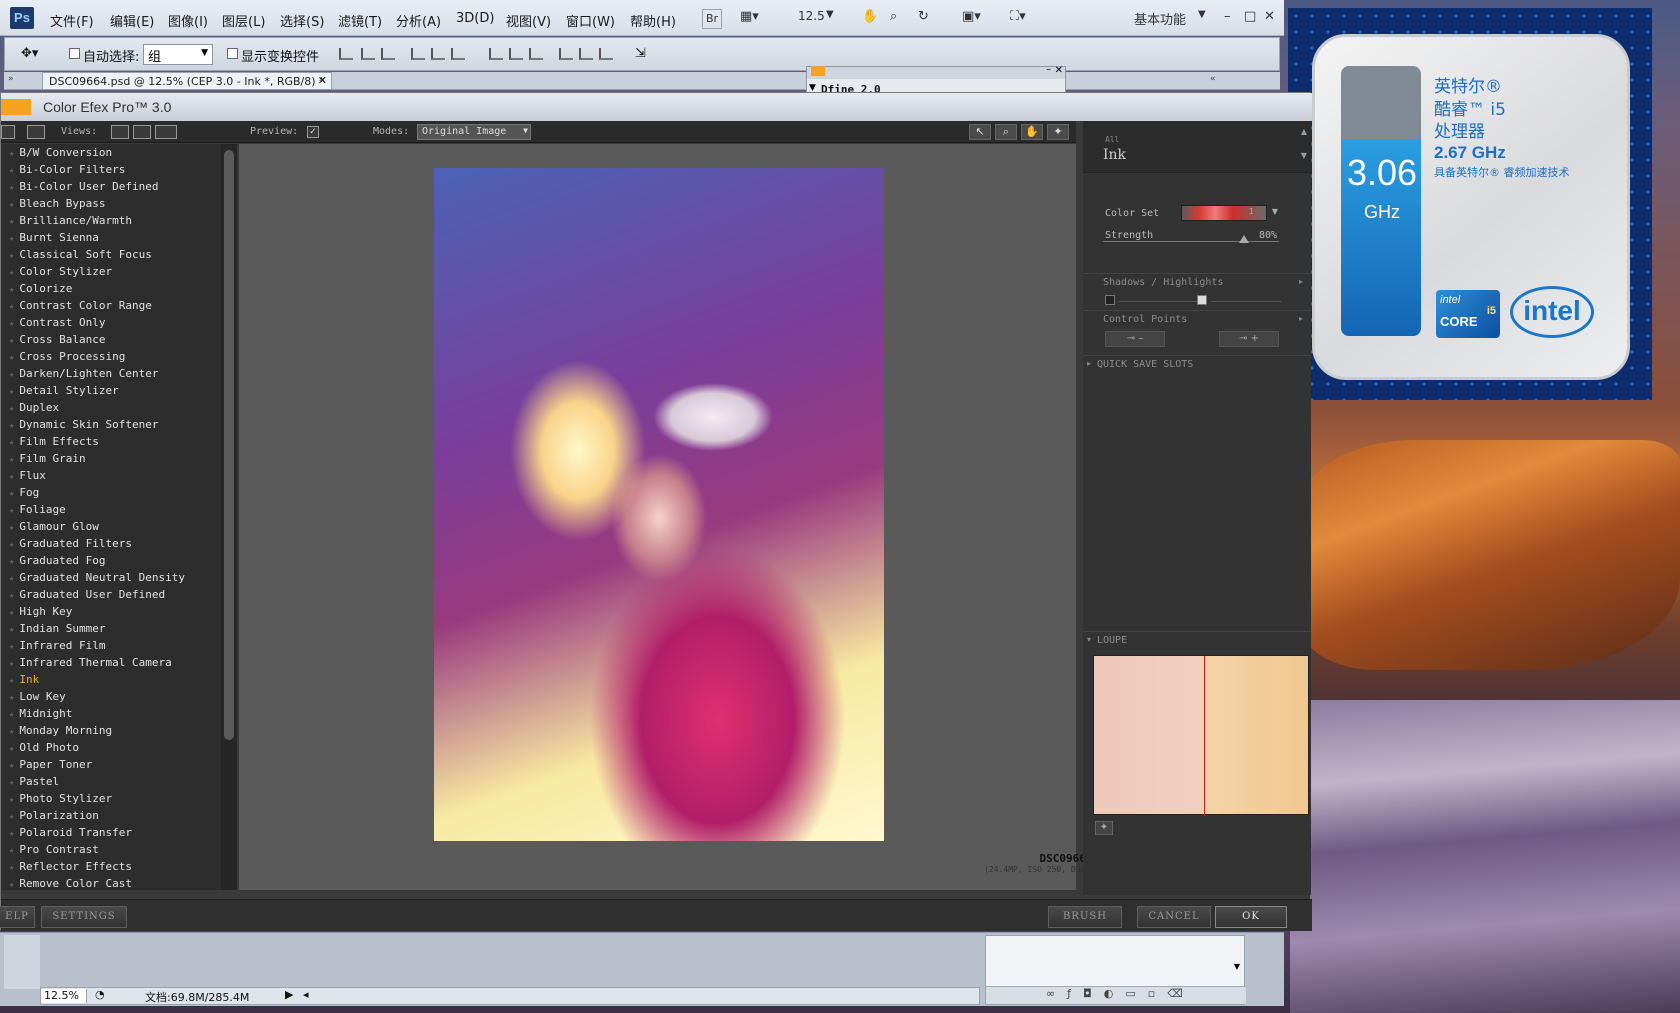 The height and width of the screenshot is (1013, 1680). I want to click on ok-button: OK, so click(1251, 917).